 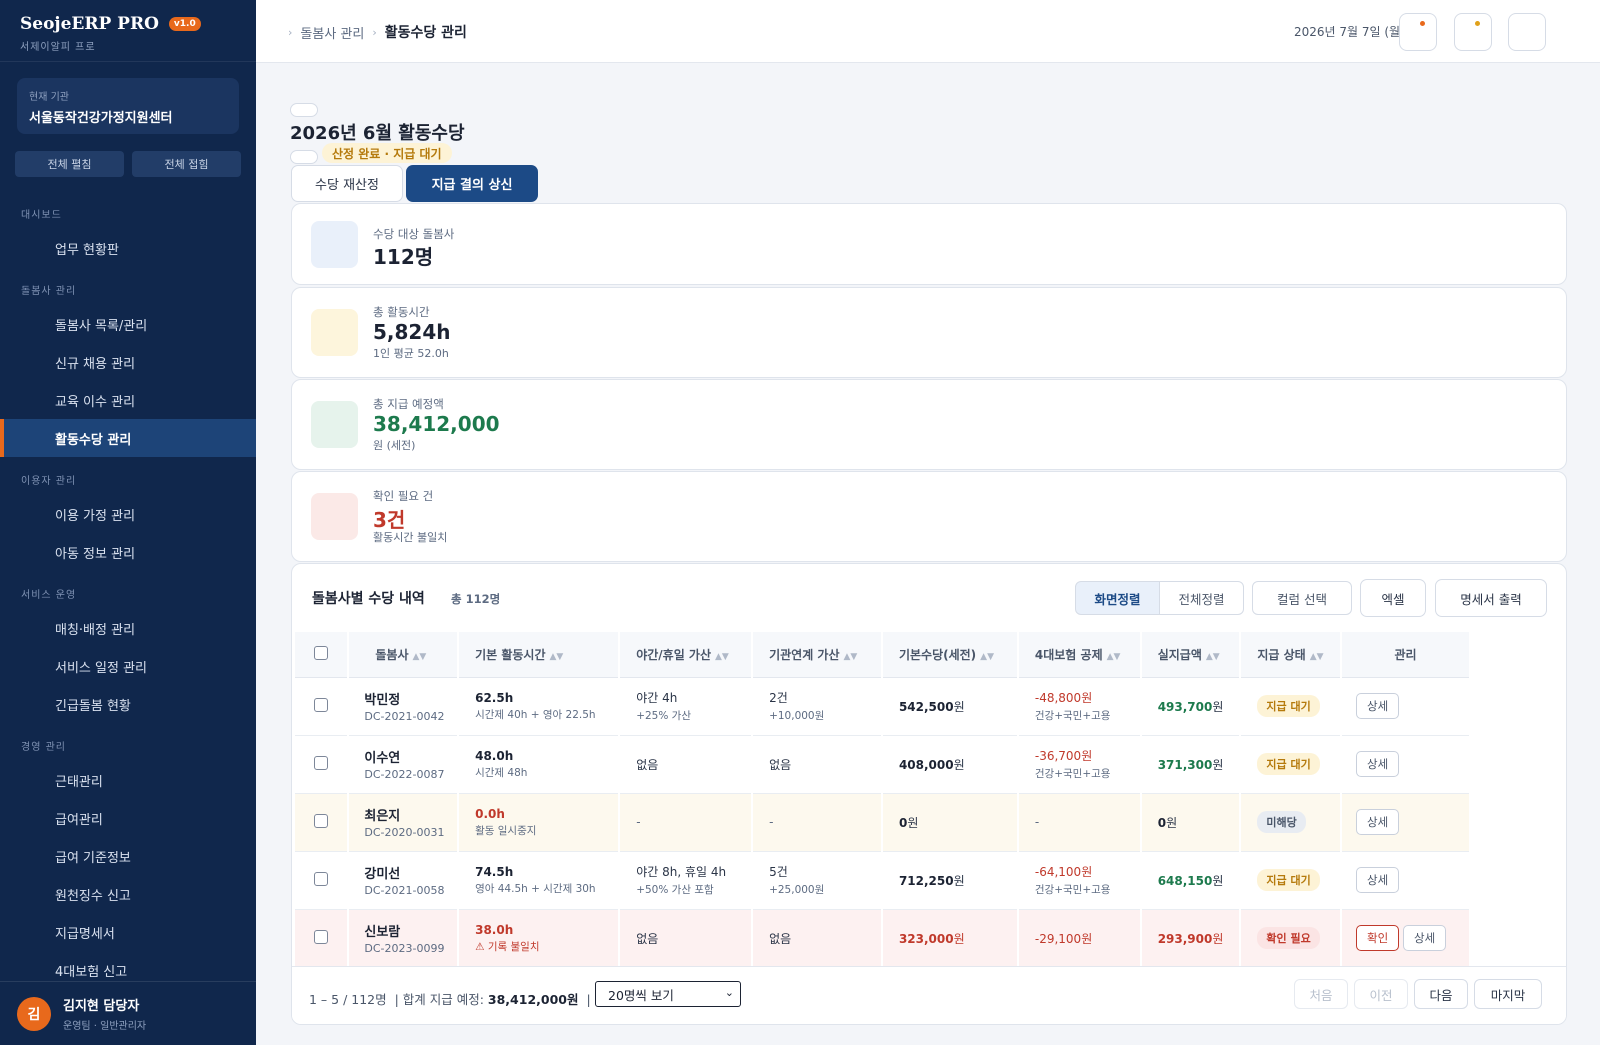 What do you see at coordinates (128, 628) in the screenshot?
I see `sidebar-item-matching: 매칭·배정 관리` at bounding box center [128, 628].